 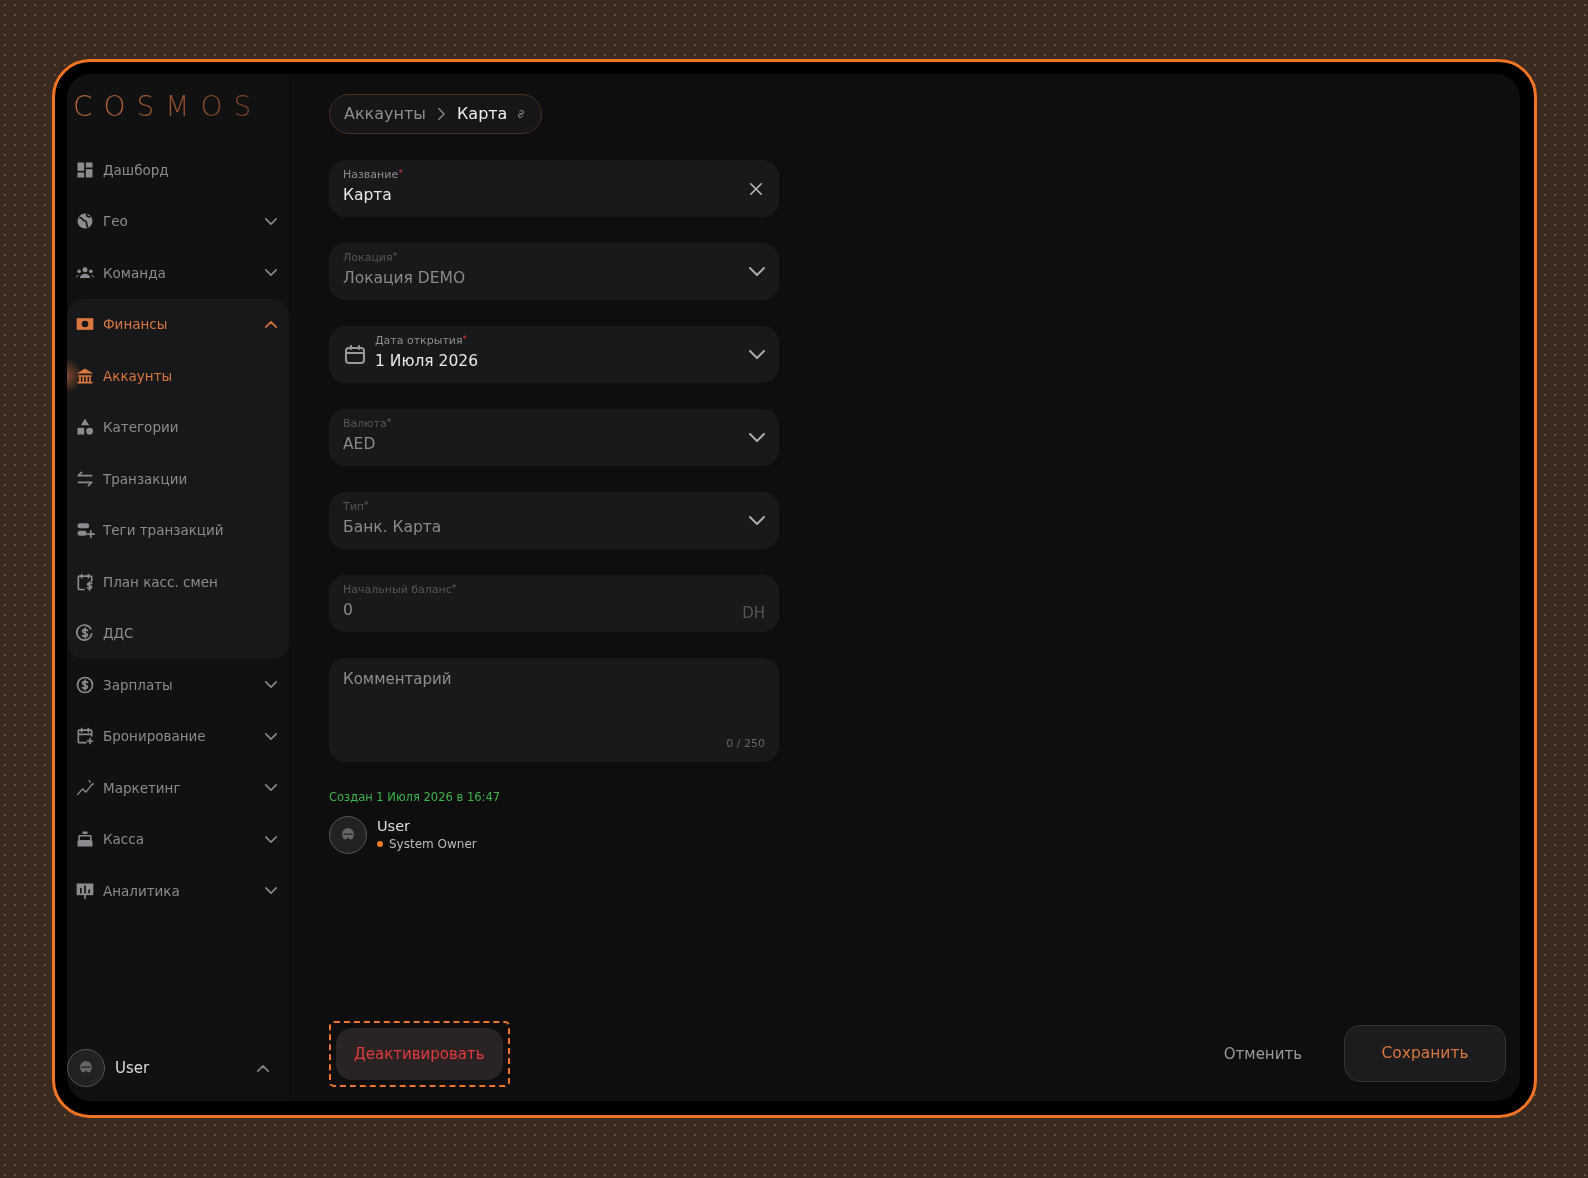 I want to click on coin-icon, so click(x=85, y=684).